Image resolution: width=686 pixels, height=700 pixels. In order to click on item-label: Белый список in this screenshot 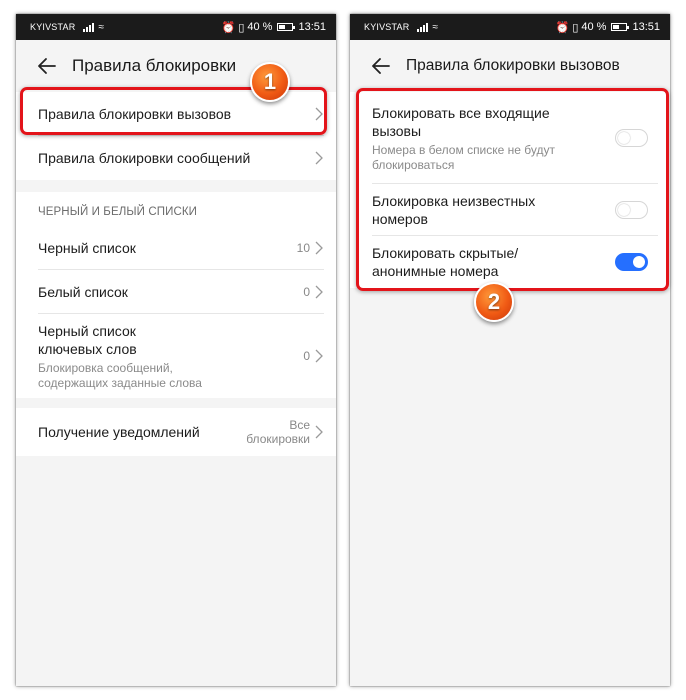, I will do `click(83, 292)`.